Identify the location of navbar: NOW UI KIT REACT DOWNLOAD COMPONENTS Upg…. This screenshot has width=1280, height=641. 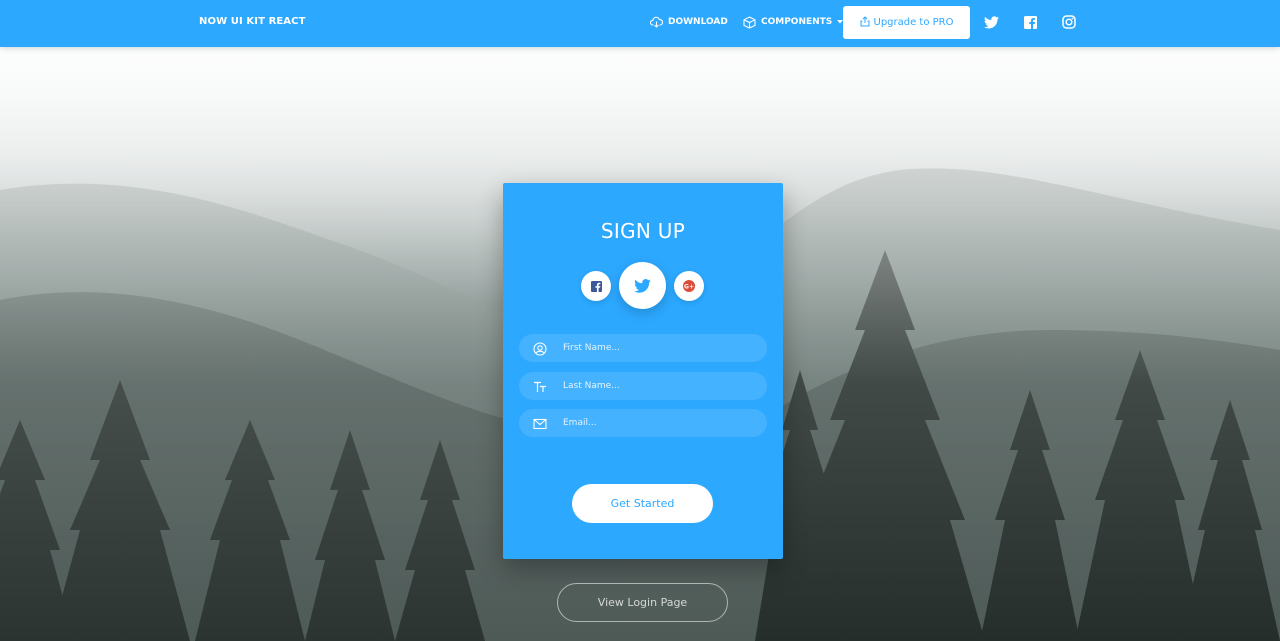
(640, 23).